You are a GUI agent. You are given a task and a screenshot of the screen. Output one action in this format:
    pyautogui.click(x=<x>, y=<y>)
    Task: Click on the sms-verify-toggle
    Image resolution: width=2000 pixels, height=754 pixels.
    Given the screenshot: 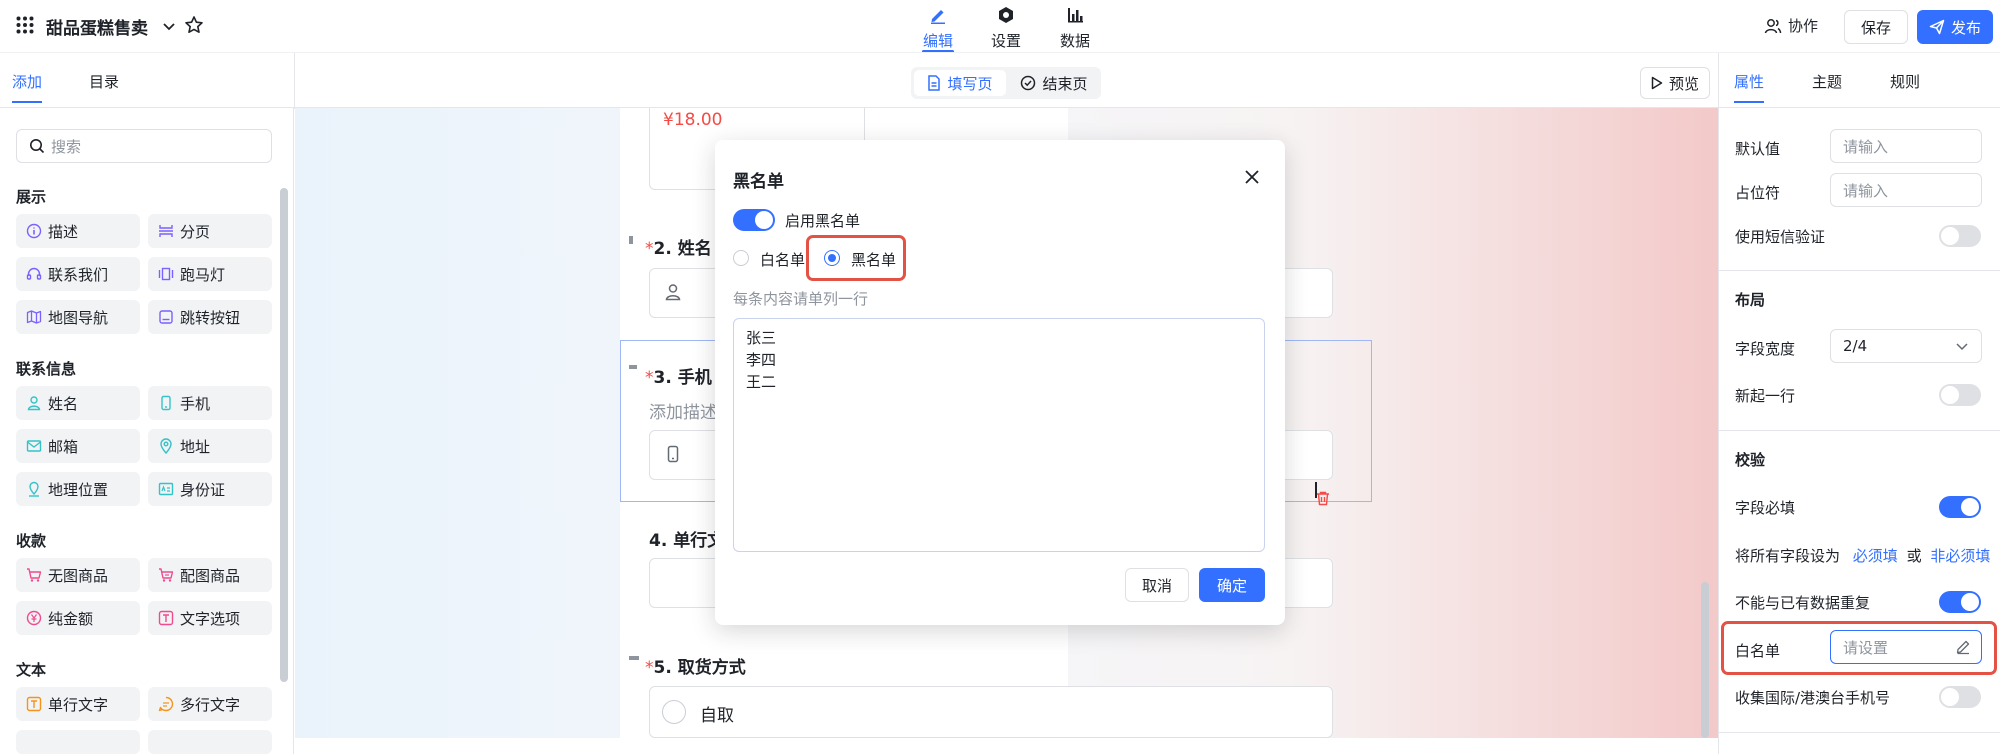 What is the action you would take?
    pyautogui.click(x=1960, y=236)
    